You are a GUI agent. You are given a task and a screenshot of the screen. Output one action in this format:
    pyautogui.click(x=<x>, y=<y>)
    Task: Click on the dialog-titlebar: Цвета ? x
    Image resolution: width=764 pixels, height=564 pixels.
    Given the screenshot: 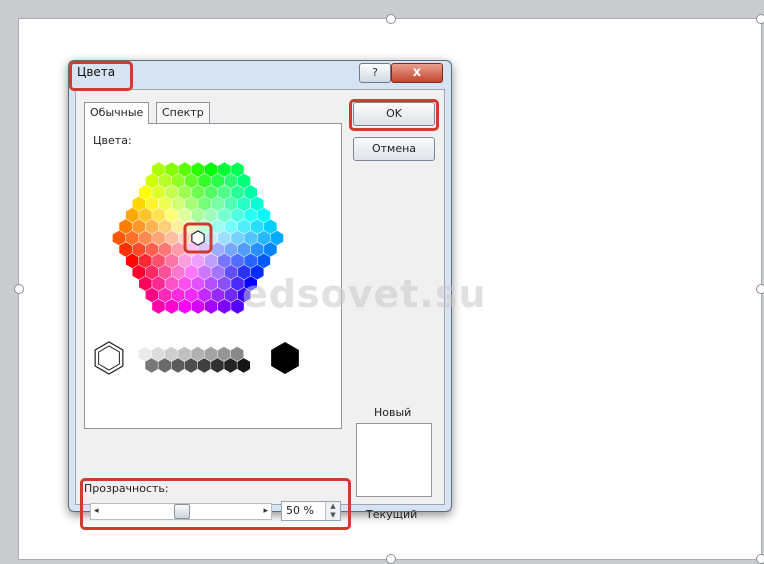 What is the action you would take?
    pyautogui.click(x=260, y=74)
    